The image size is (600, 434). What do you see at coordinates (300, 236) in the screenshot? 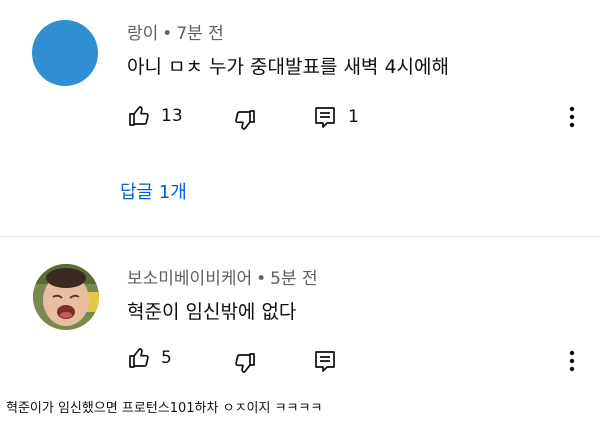
I see `divider` at bounding box center [300, 236].